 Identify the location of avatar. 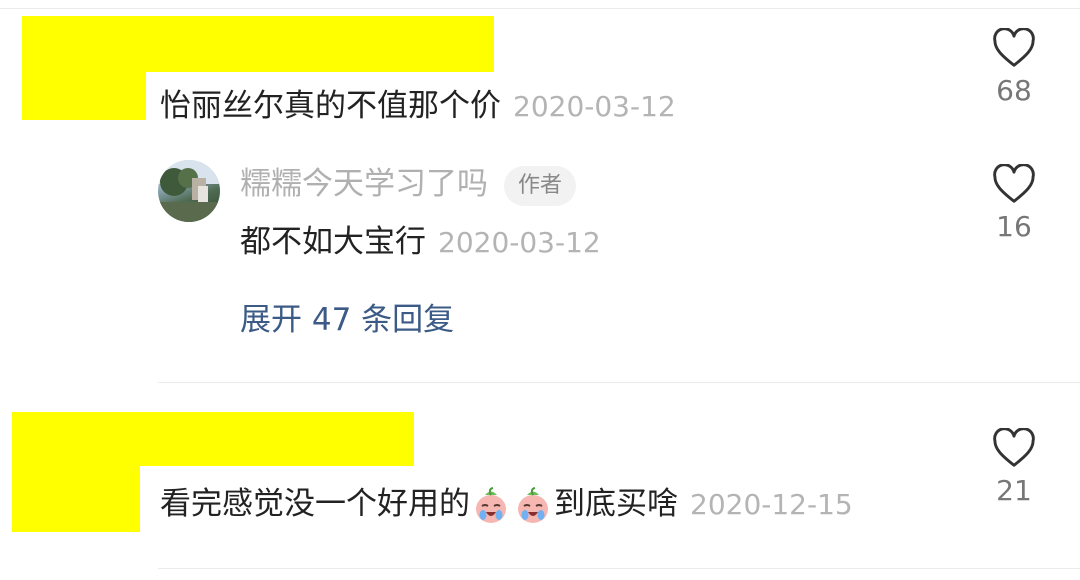
(189, 191).